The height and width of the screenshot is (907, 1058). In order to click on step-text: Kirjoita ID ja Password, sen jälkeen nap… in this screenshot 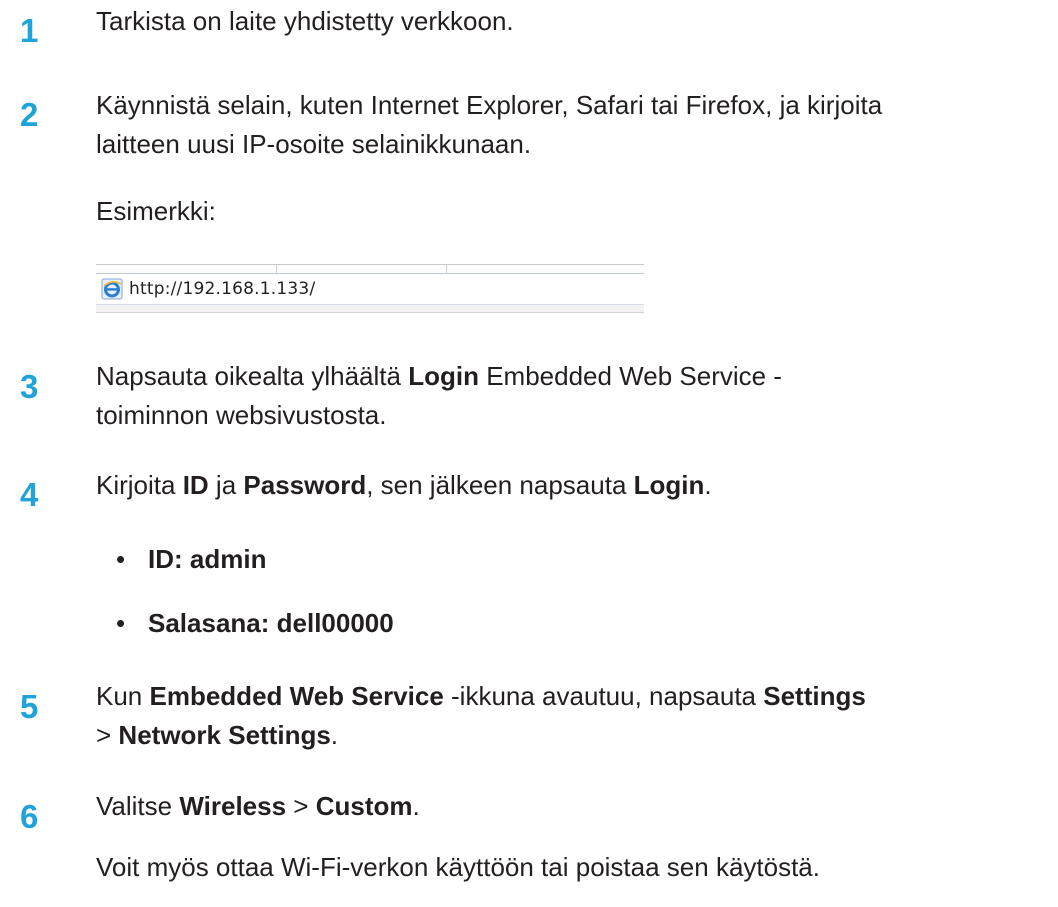, I will do `click(404, 485)`.